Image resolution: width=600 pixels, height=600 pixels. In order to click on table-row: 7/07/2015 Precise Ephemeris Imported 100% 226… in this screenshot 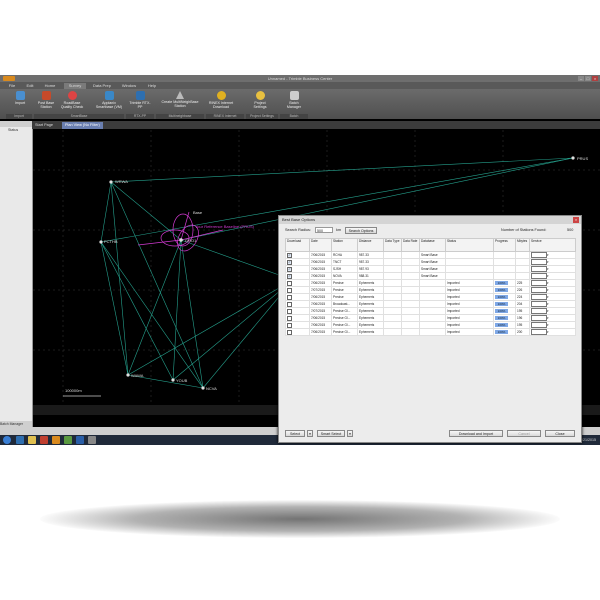, I will do `click(430, 290)`.